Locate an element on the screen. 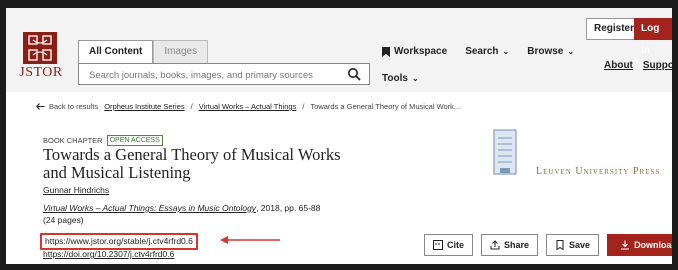  jstor-emblem-icon is located at coordinates (40, 48).